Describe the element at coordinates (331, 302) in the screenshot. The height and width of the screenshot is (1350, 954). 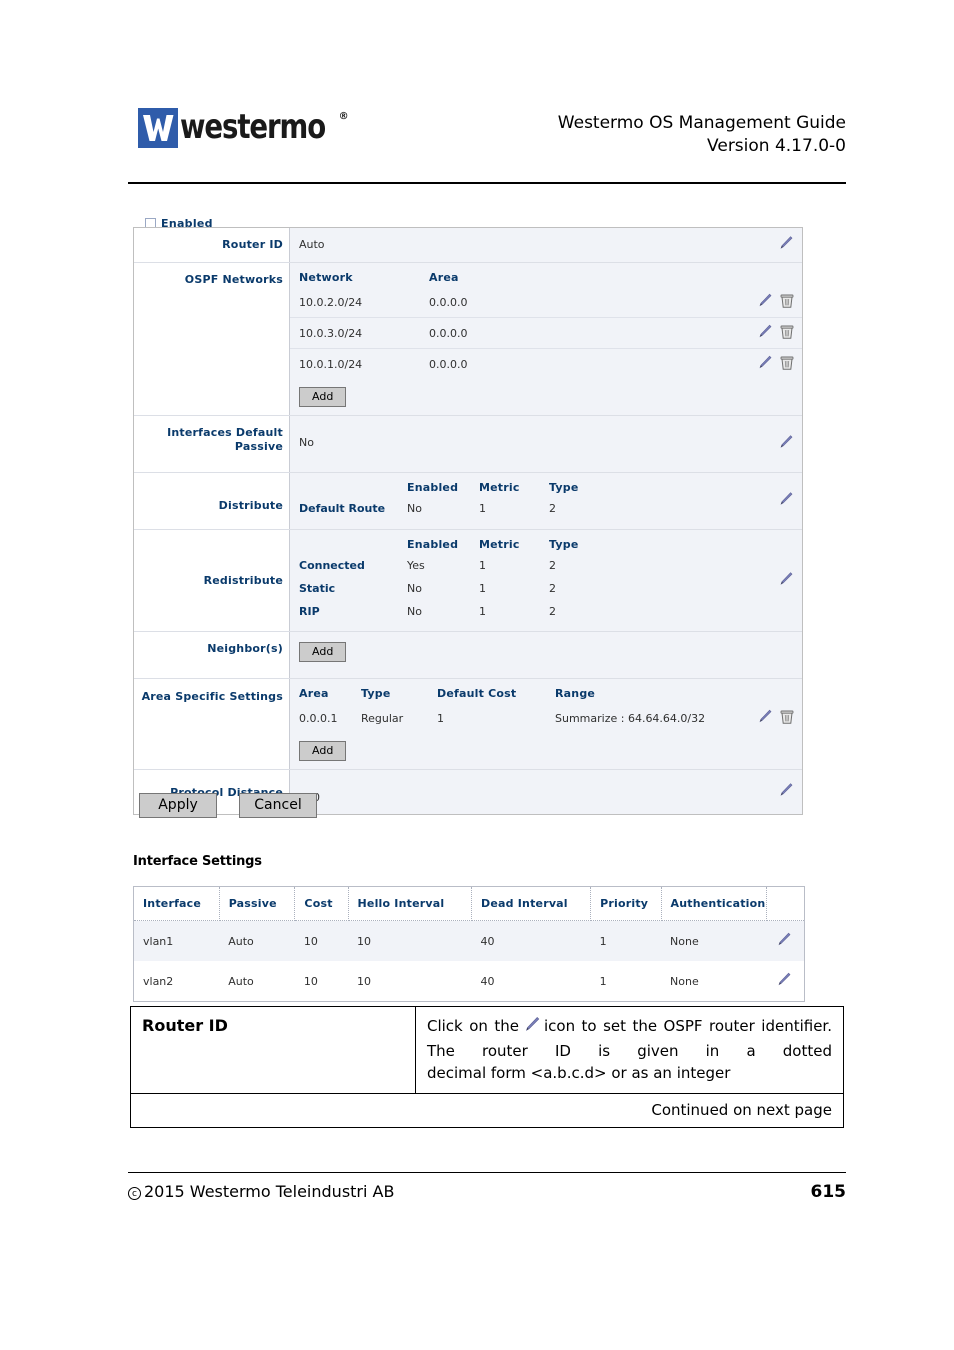
I see `cell-network: 10.0.2.0/24` at that location.